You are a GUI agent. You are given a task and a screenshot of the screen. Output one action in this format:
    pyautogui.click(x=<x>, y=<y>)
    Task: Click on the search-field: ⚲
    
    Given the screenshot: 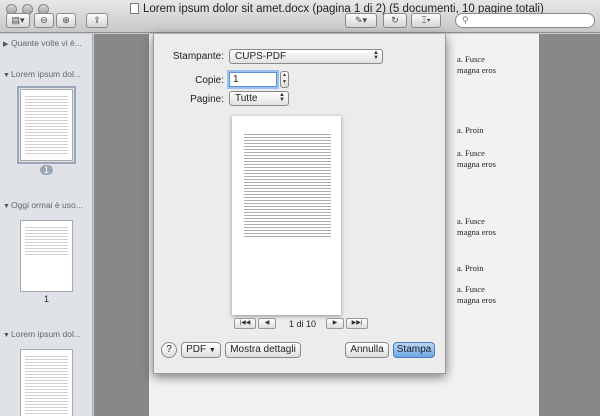 What is the action you would take?
    pyautogui.click(x=525, y=20)
    